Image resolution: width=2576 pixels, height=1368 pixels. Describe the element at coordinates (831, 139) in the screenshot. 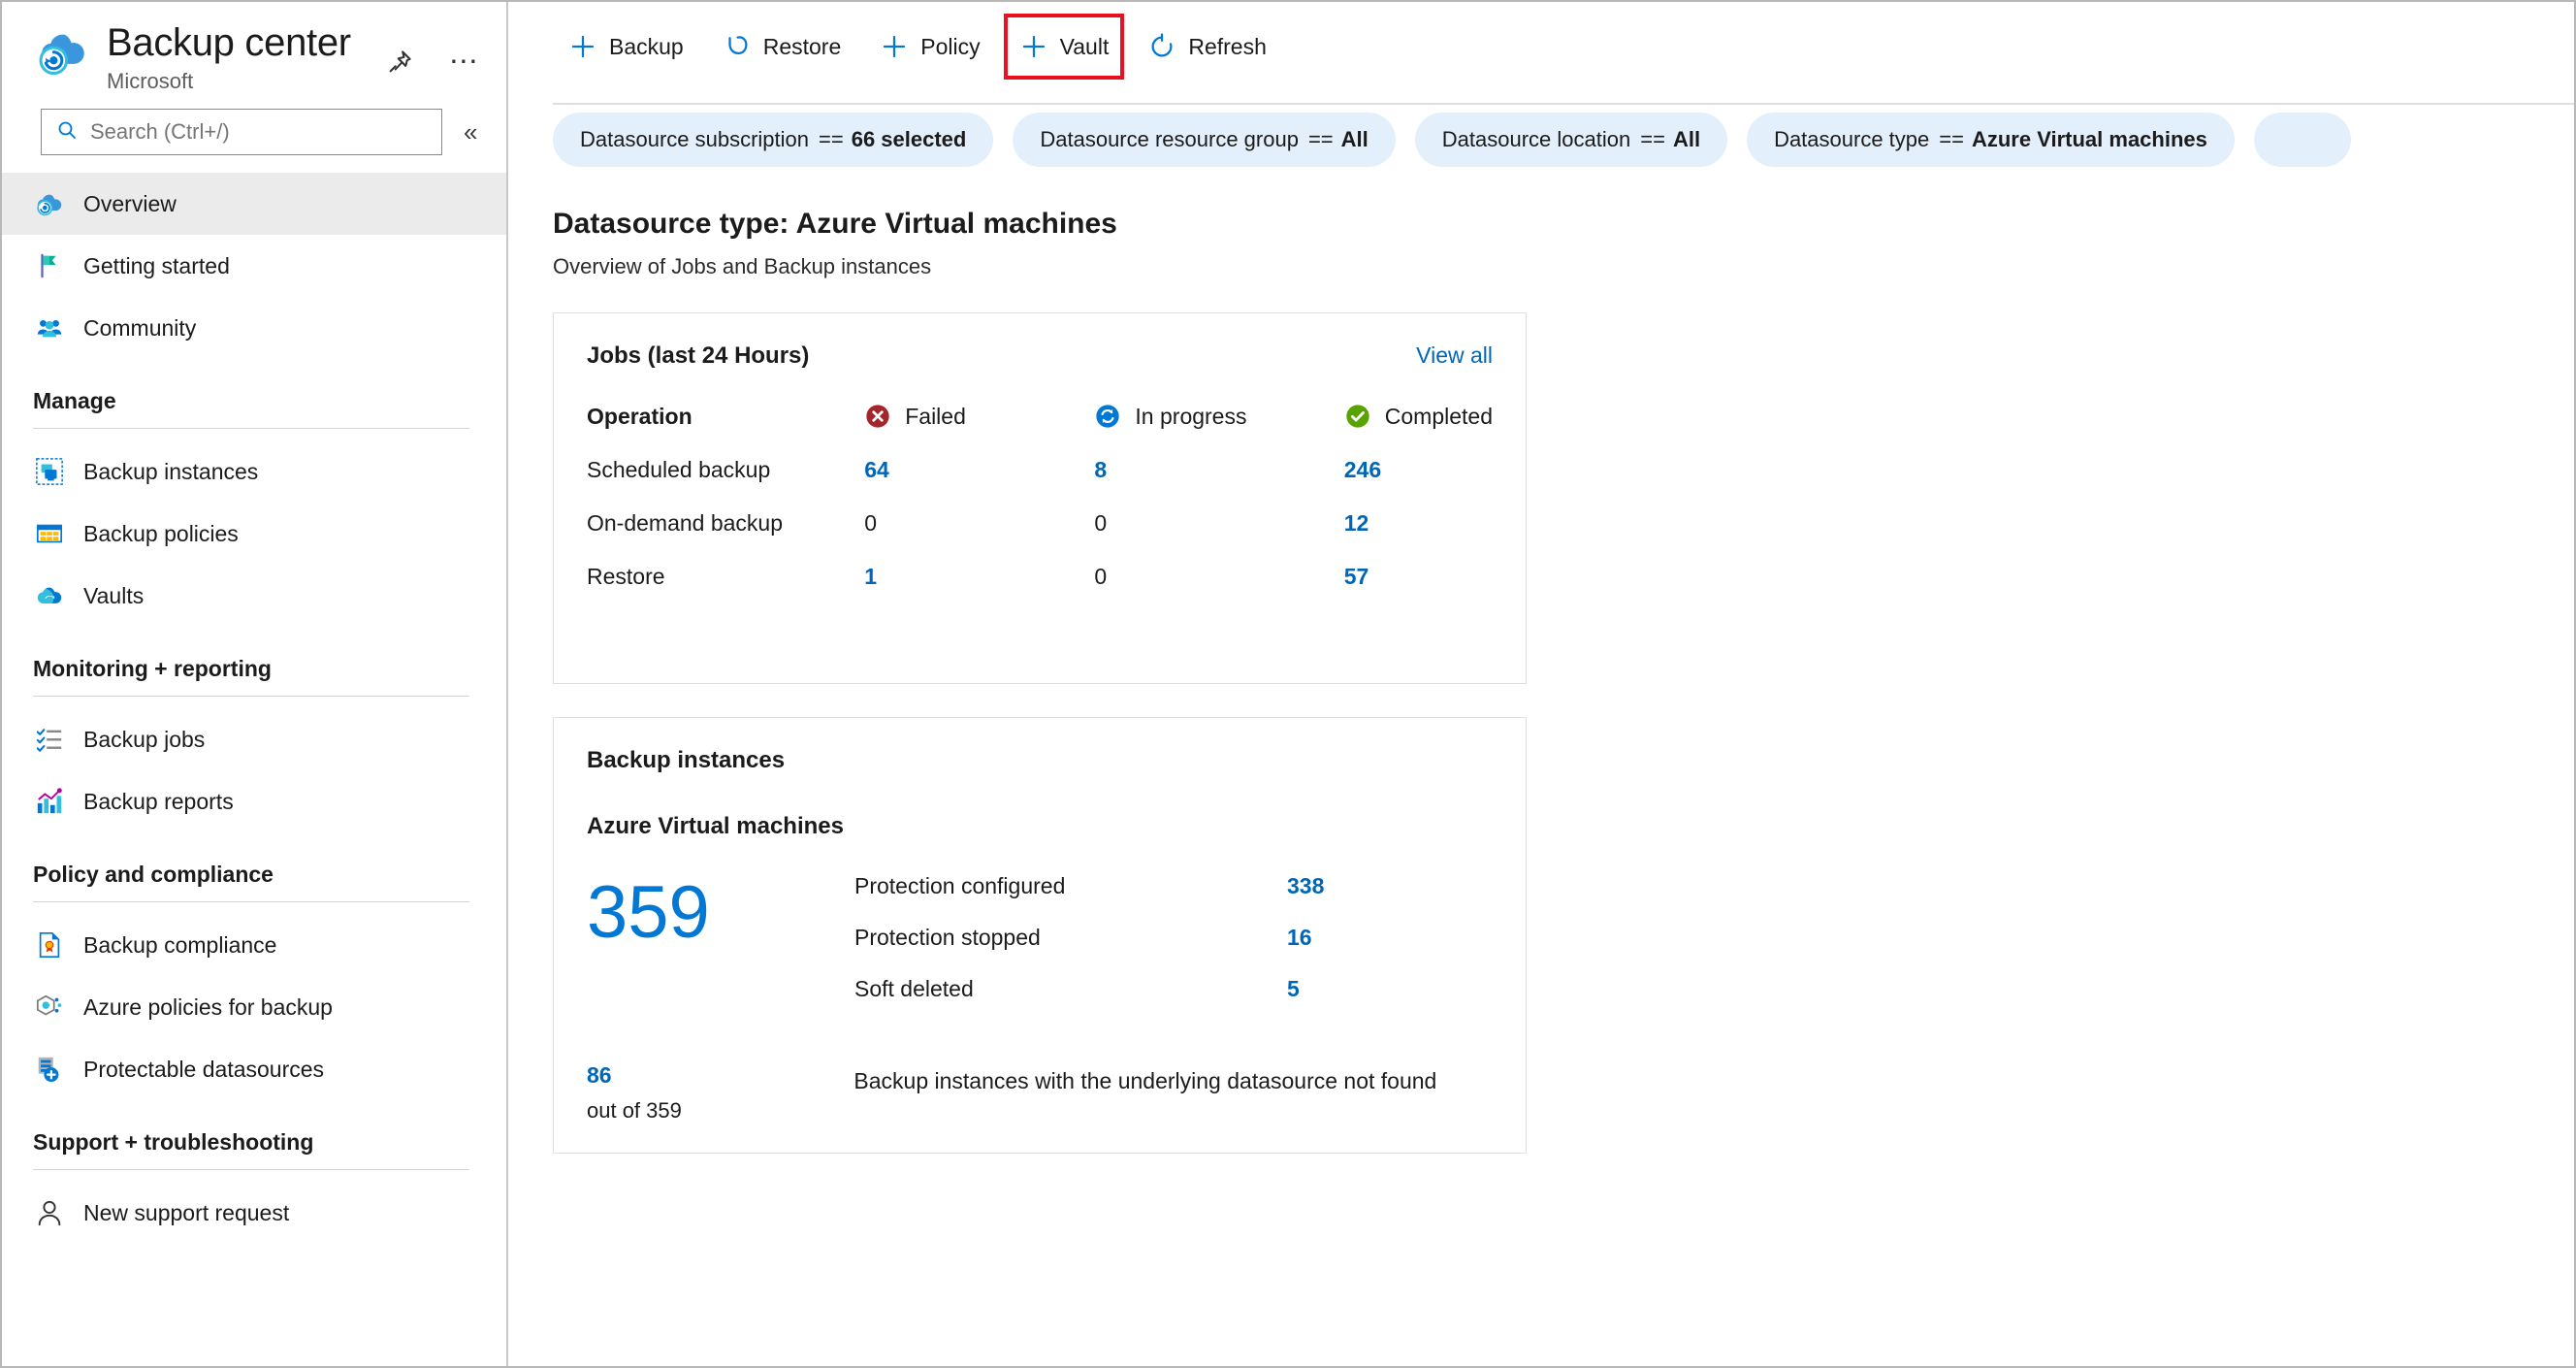

I see `filter-operator: ==` at that location.